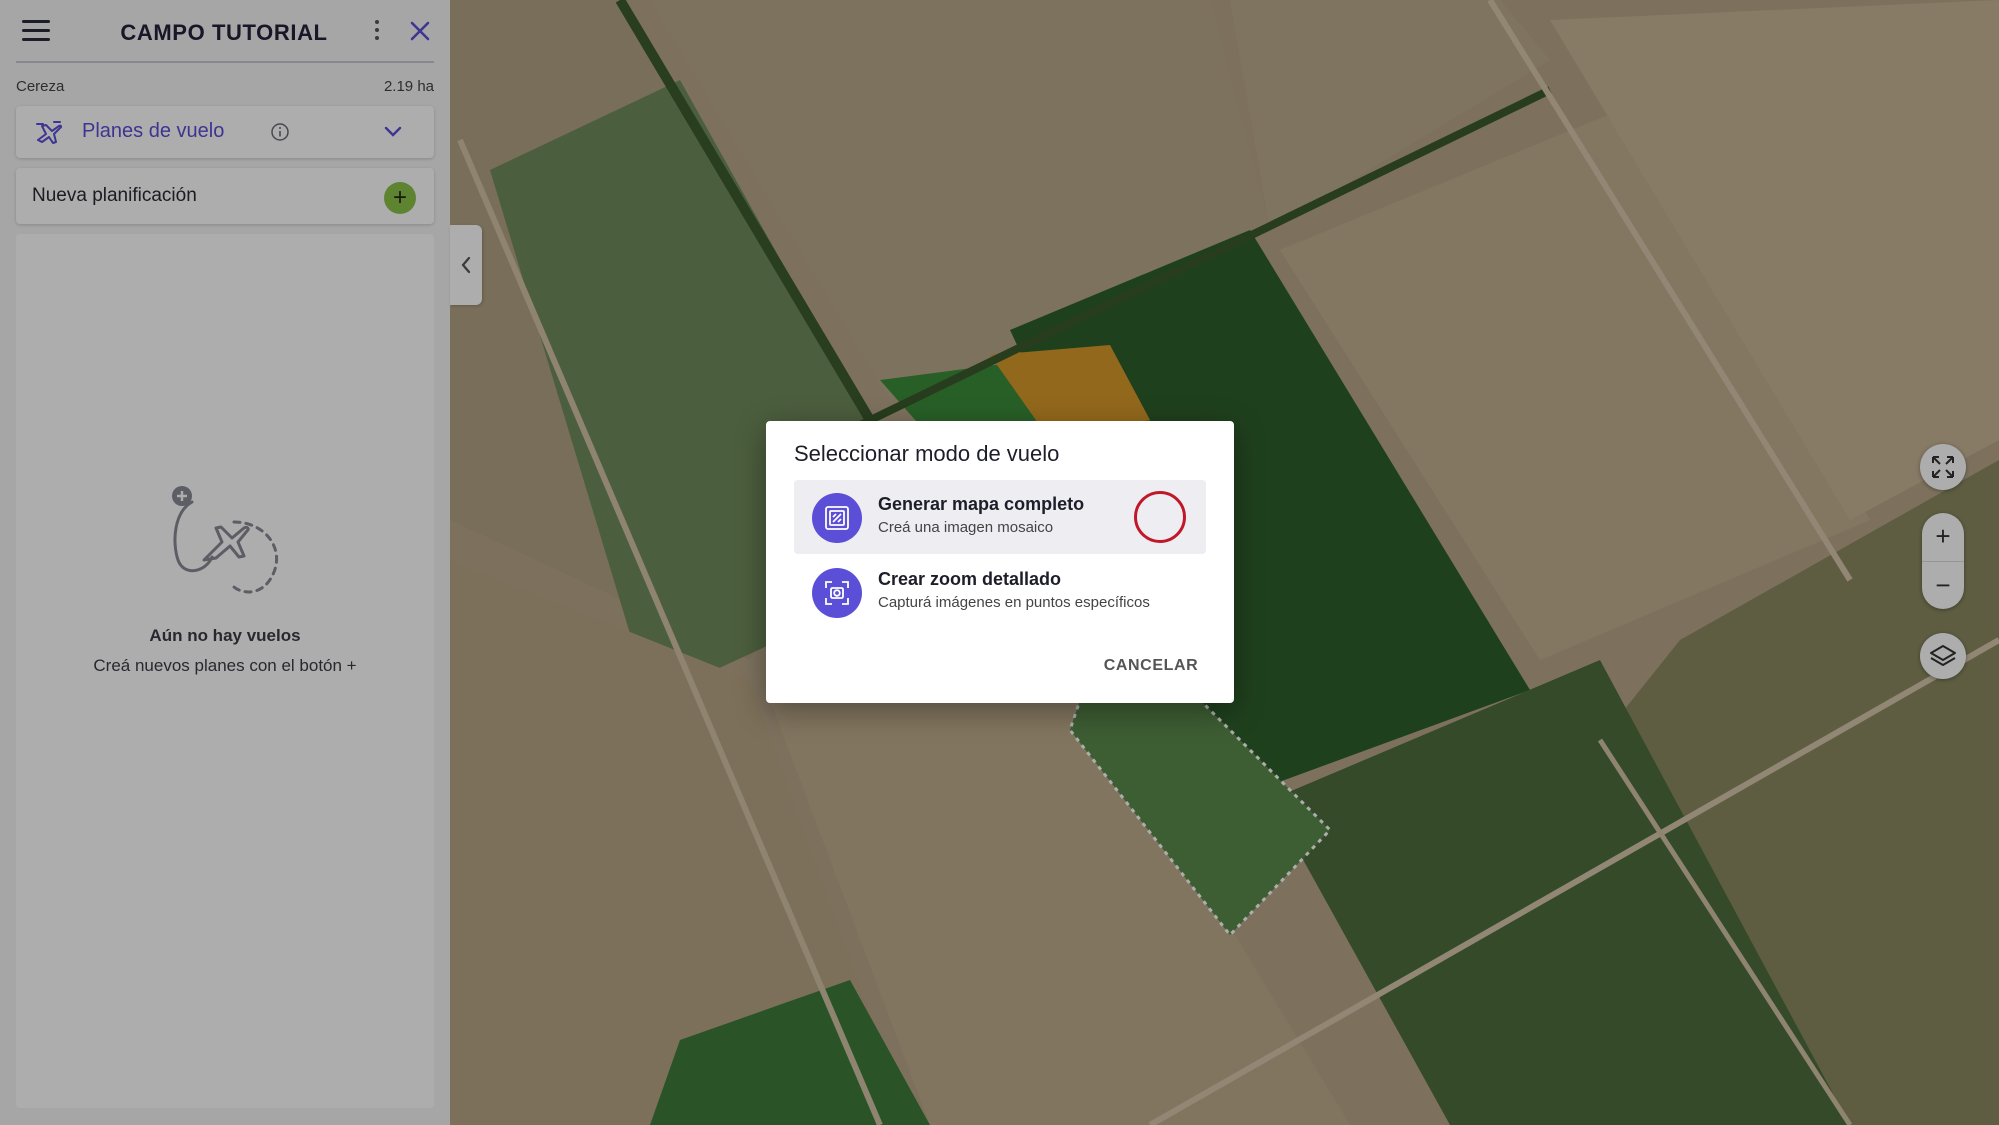 The height and width of the screenshot is (1125, 1999). Describe the element at coordinates (1151, 666) in the screenshot. I see `cancel-button: CANCELAR` at that location.